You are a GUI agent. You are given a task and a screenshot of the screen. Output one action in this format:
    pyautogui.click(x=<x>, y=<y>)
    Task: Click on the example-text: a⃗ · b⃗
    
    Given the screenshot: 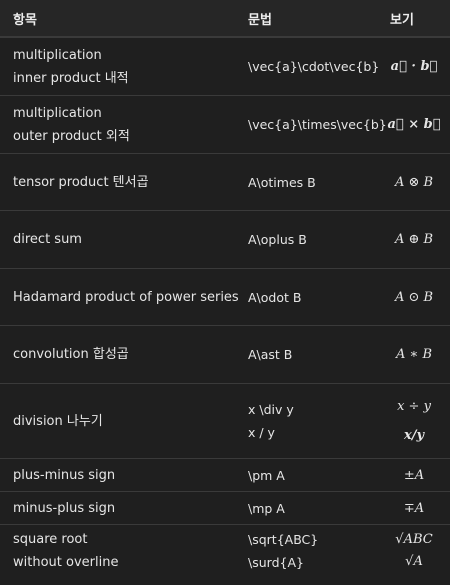 What is the action you would take?
    pyautogui.click(x=414, y=66)
    